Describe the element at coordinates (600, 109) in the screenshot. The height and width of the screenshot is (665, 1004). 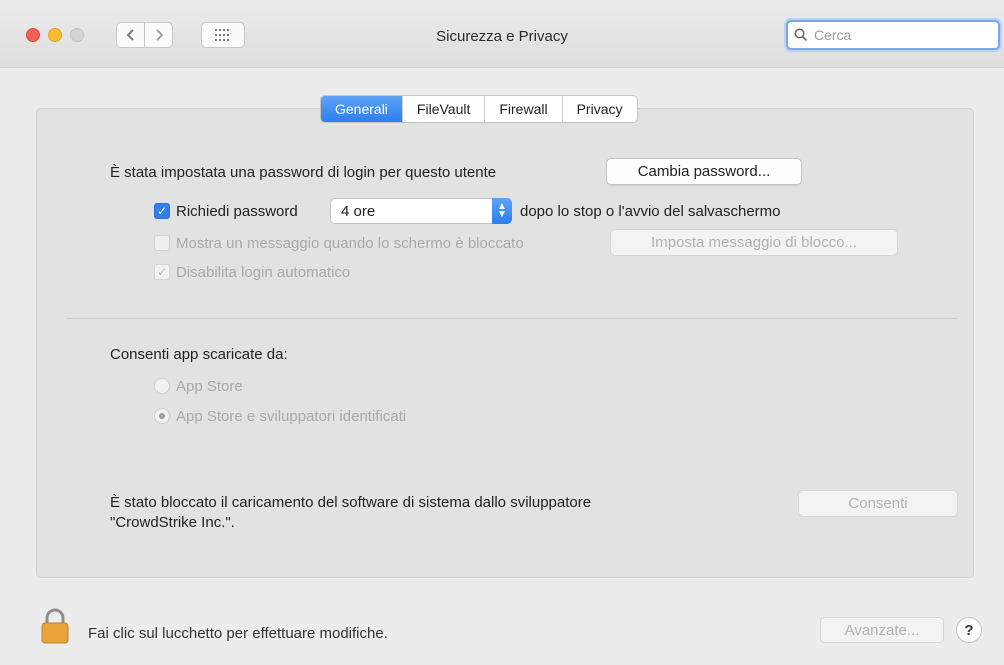
I see `tab-privacy: Privacy` at that location.